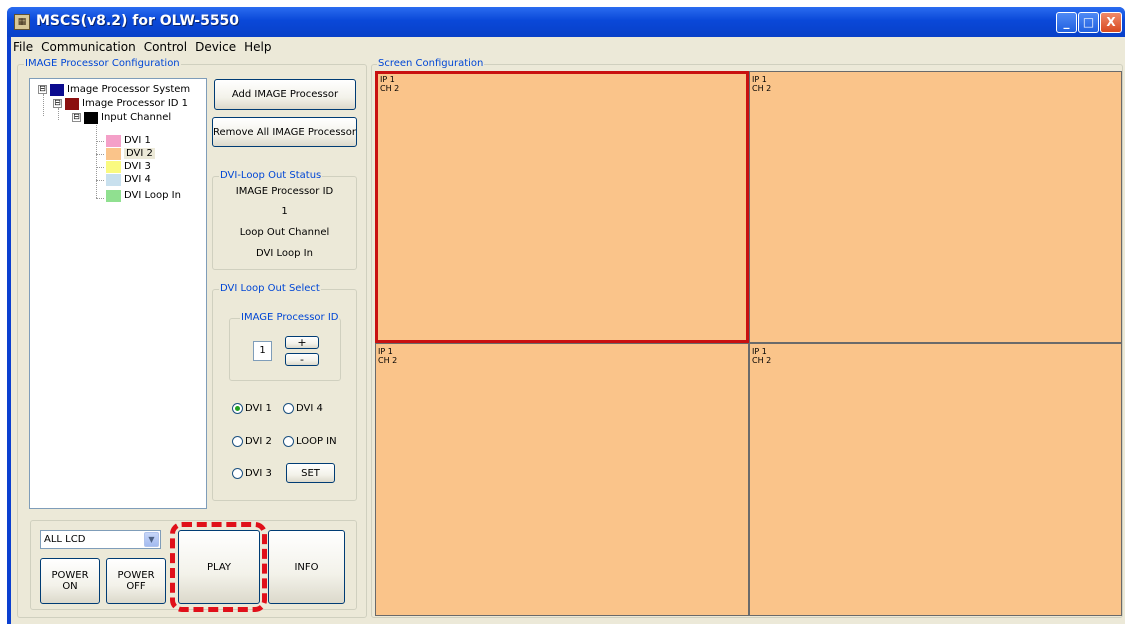 This screenshot has height=624, width=1125. What do you see at coordinates (135, 103) in the screenshot?
I see `tree-node-label: Image Processor ID 1` at bounding box center [135, 103].